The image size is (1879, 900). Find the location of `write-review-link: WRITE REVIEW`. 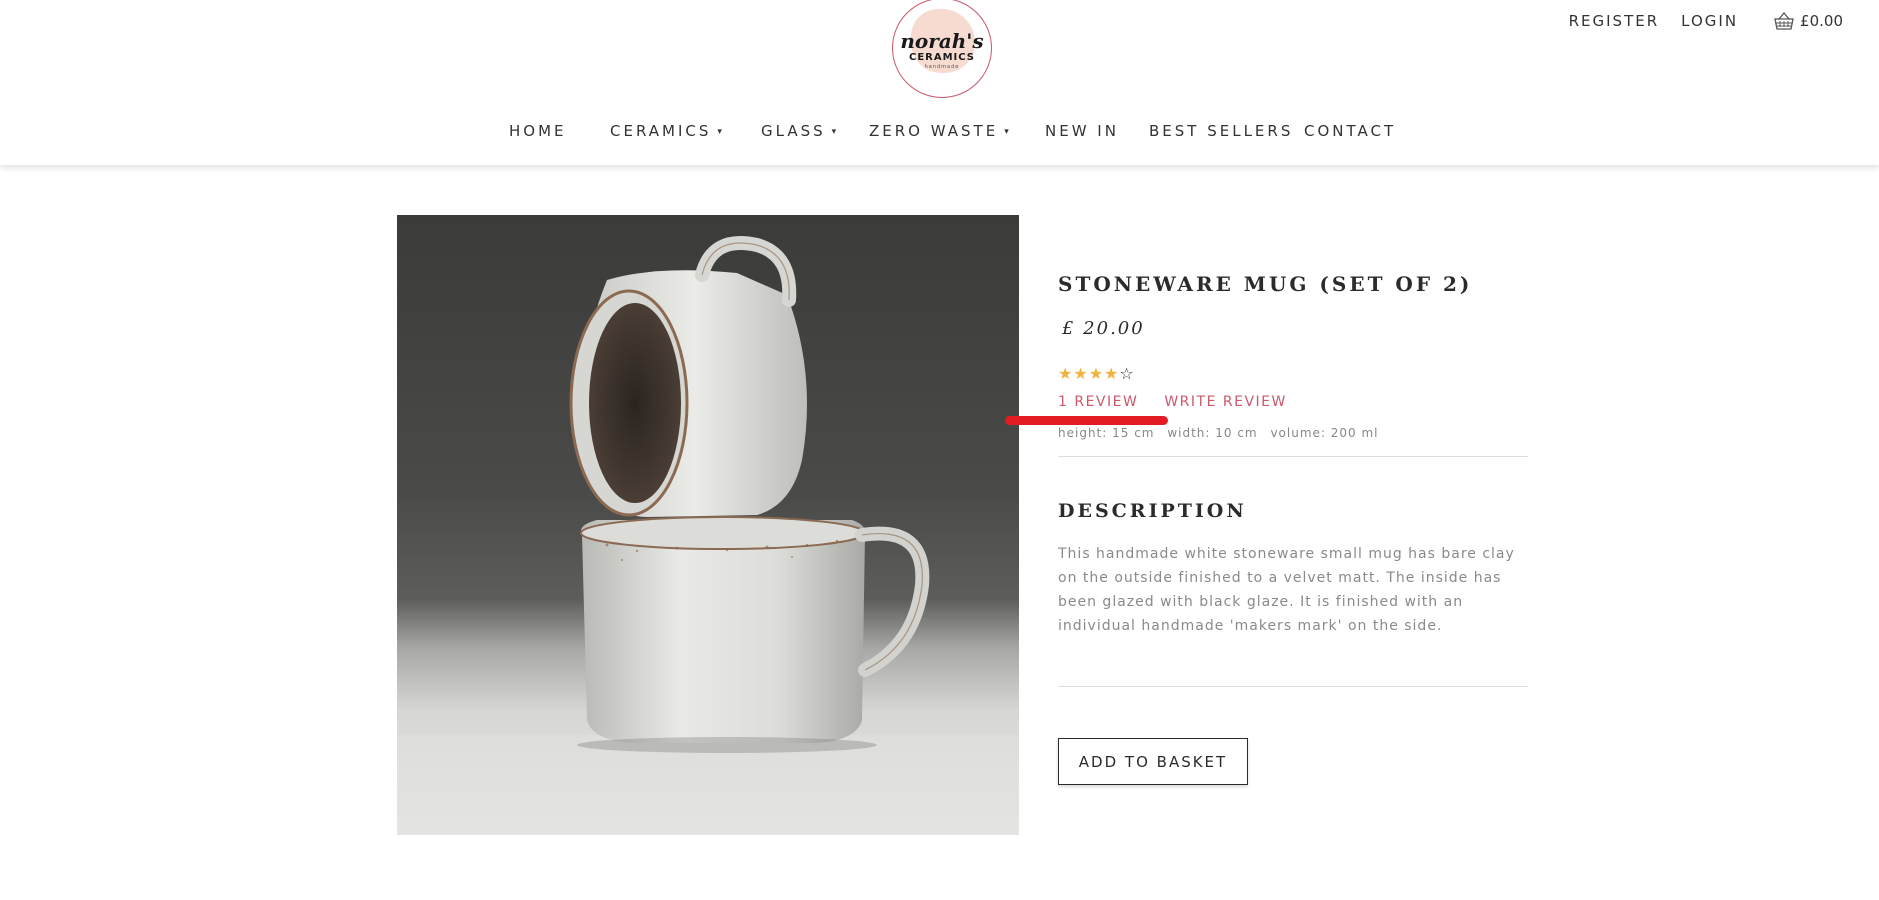

write-review-link: WRITE REVIEW is located at coordinates (1225, 402).